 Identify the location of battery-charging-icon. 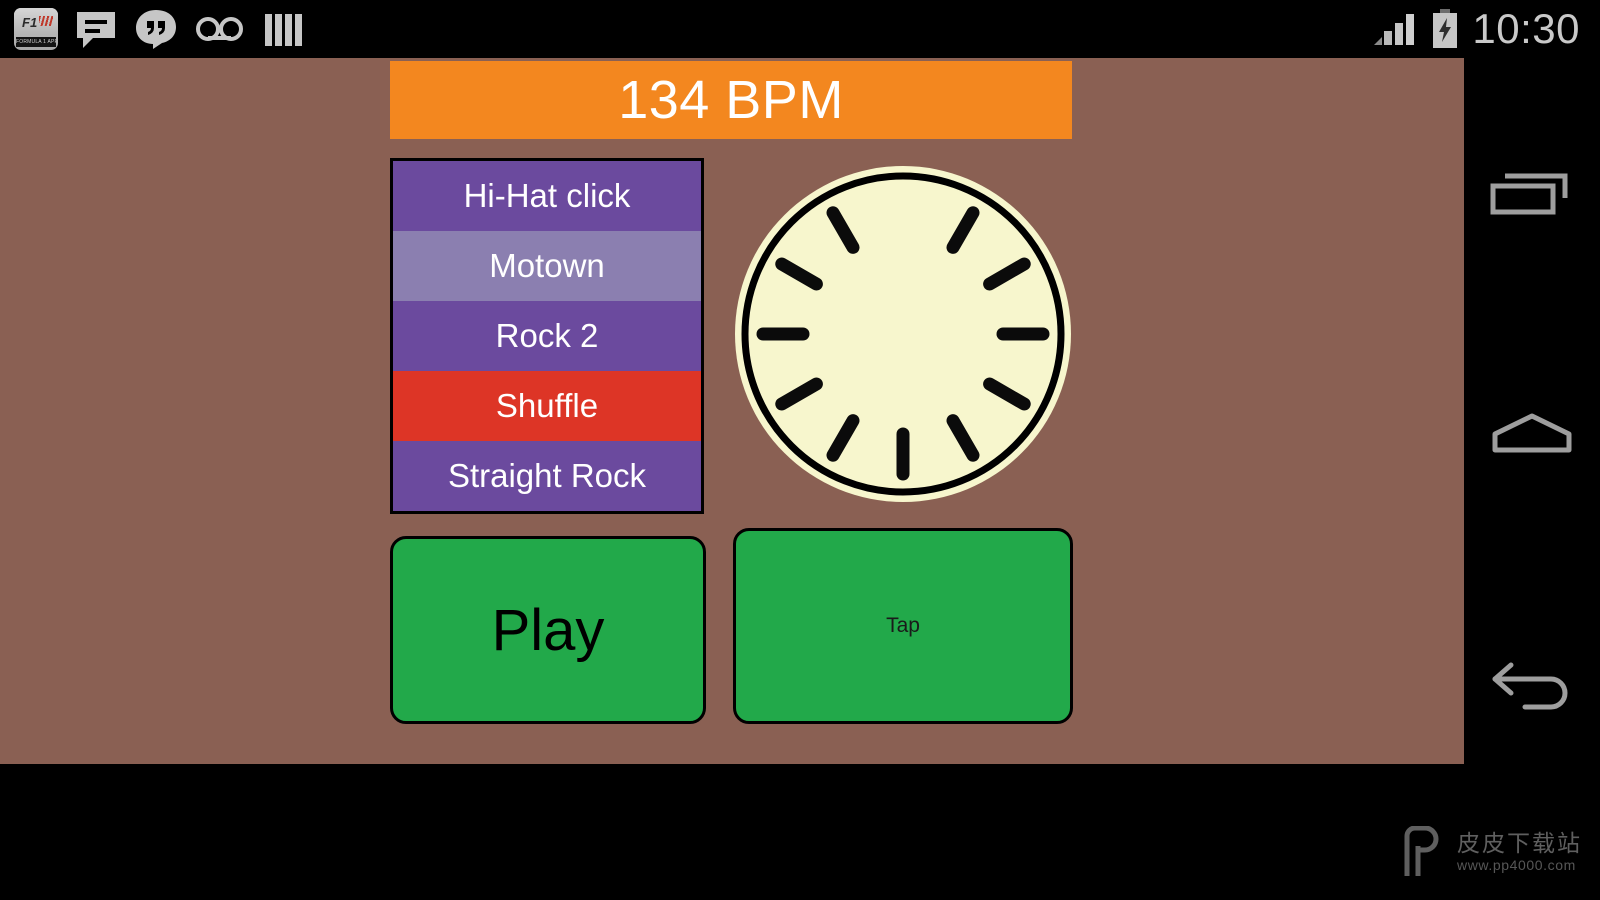
(1445, 28).